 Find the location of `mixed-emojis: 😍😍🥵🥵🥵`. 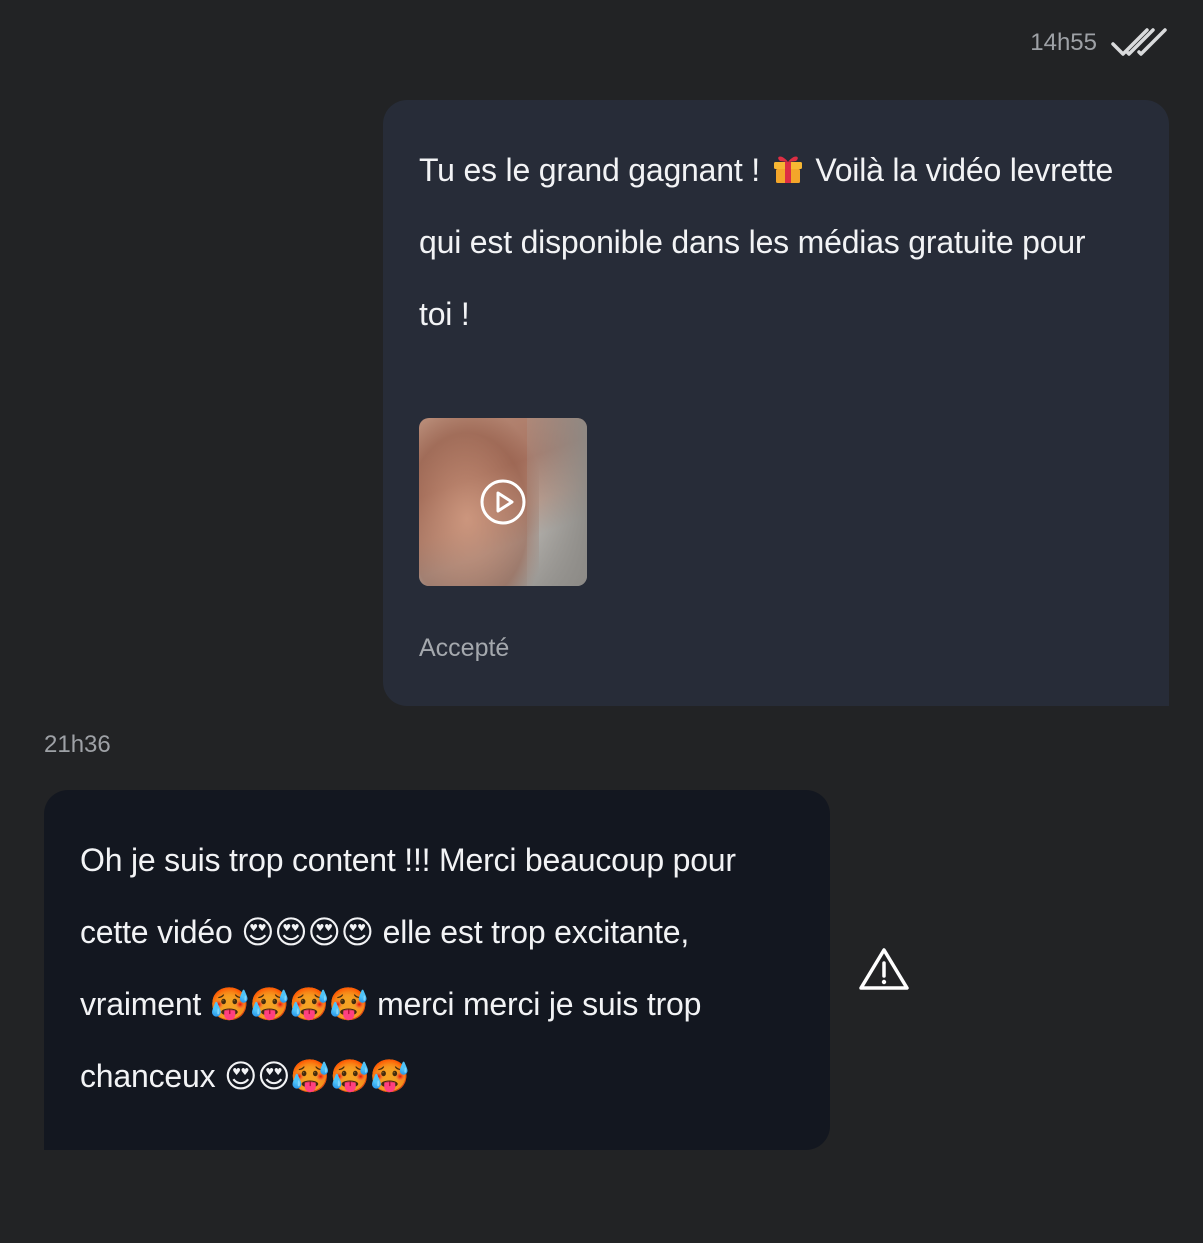

mixed-emojis: 😍😍🥵🥵🥵 is located at coordinates (317, 1076).